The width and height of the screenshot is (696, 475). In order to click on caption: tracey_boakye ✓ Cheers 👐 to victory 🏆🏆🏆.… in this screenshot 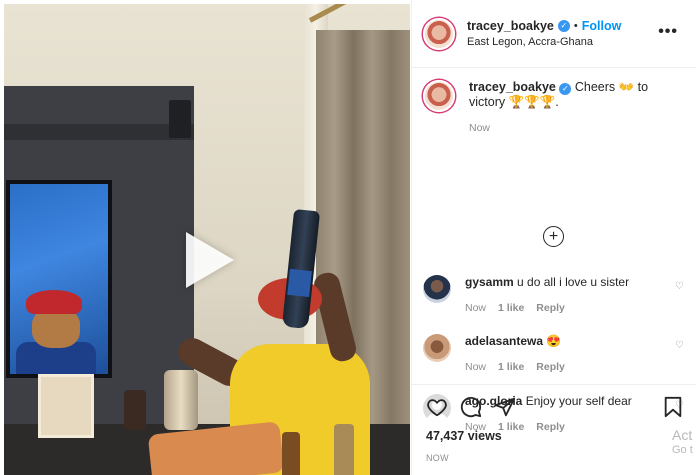, I will do `click(554, 107)`.